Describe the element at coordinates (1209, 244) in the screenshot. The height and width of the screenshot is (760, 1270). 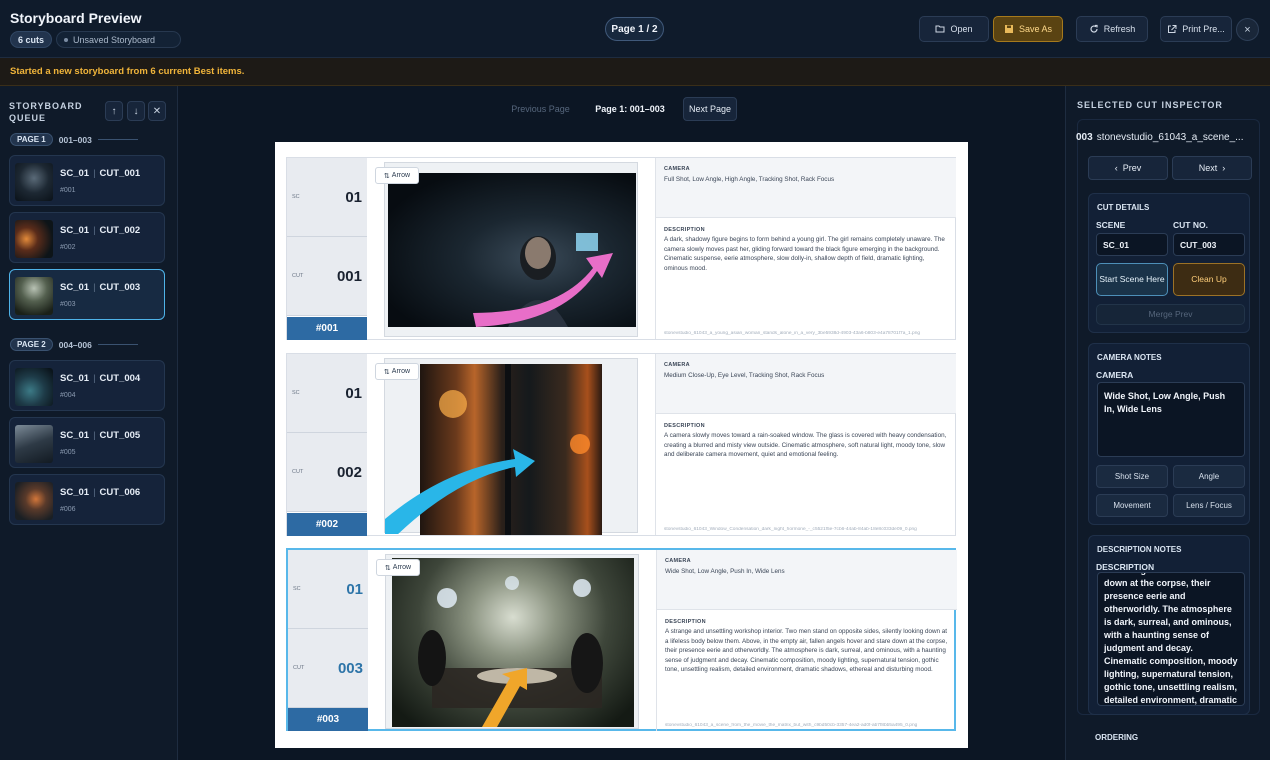
I see `cut-no-input: CUT_003` at that location.